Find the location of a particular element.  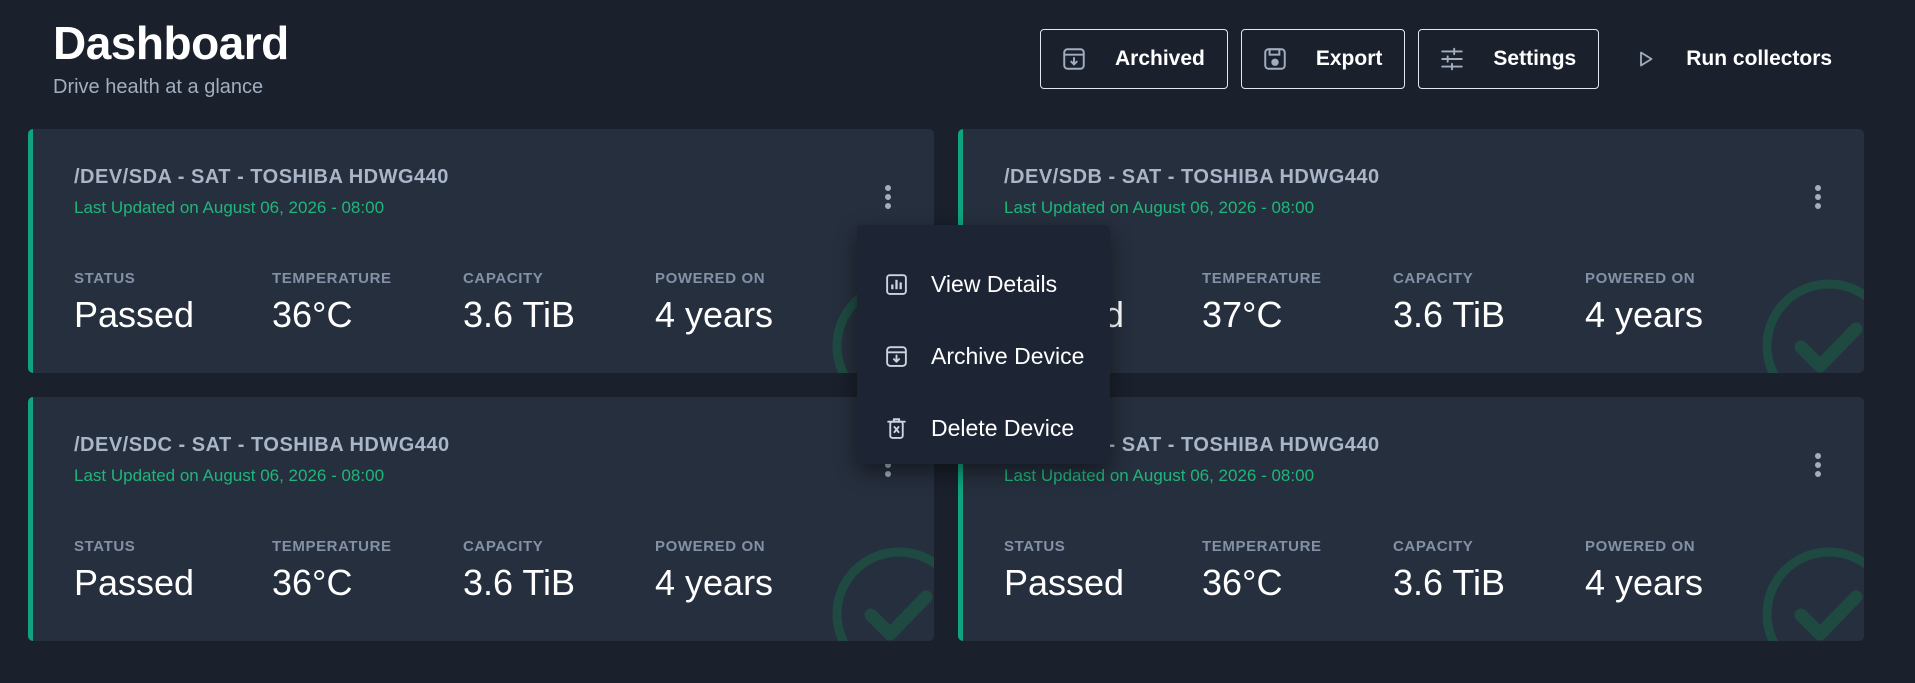

menu-item-delete-device: Delete Device is located at coordinates (983, 428).